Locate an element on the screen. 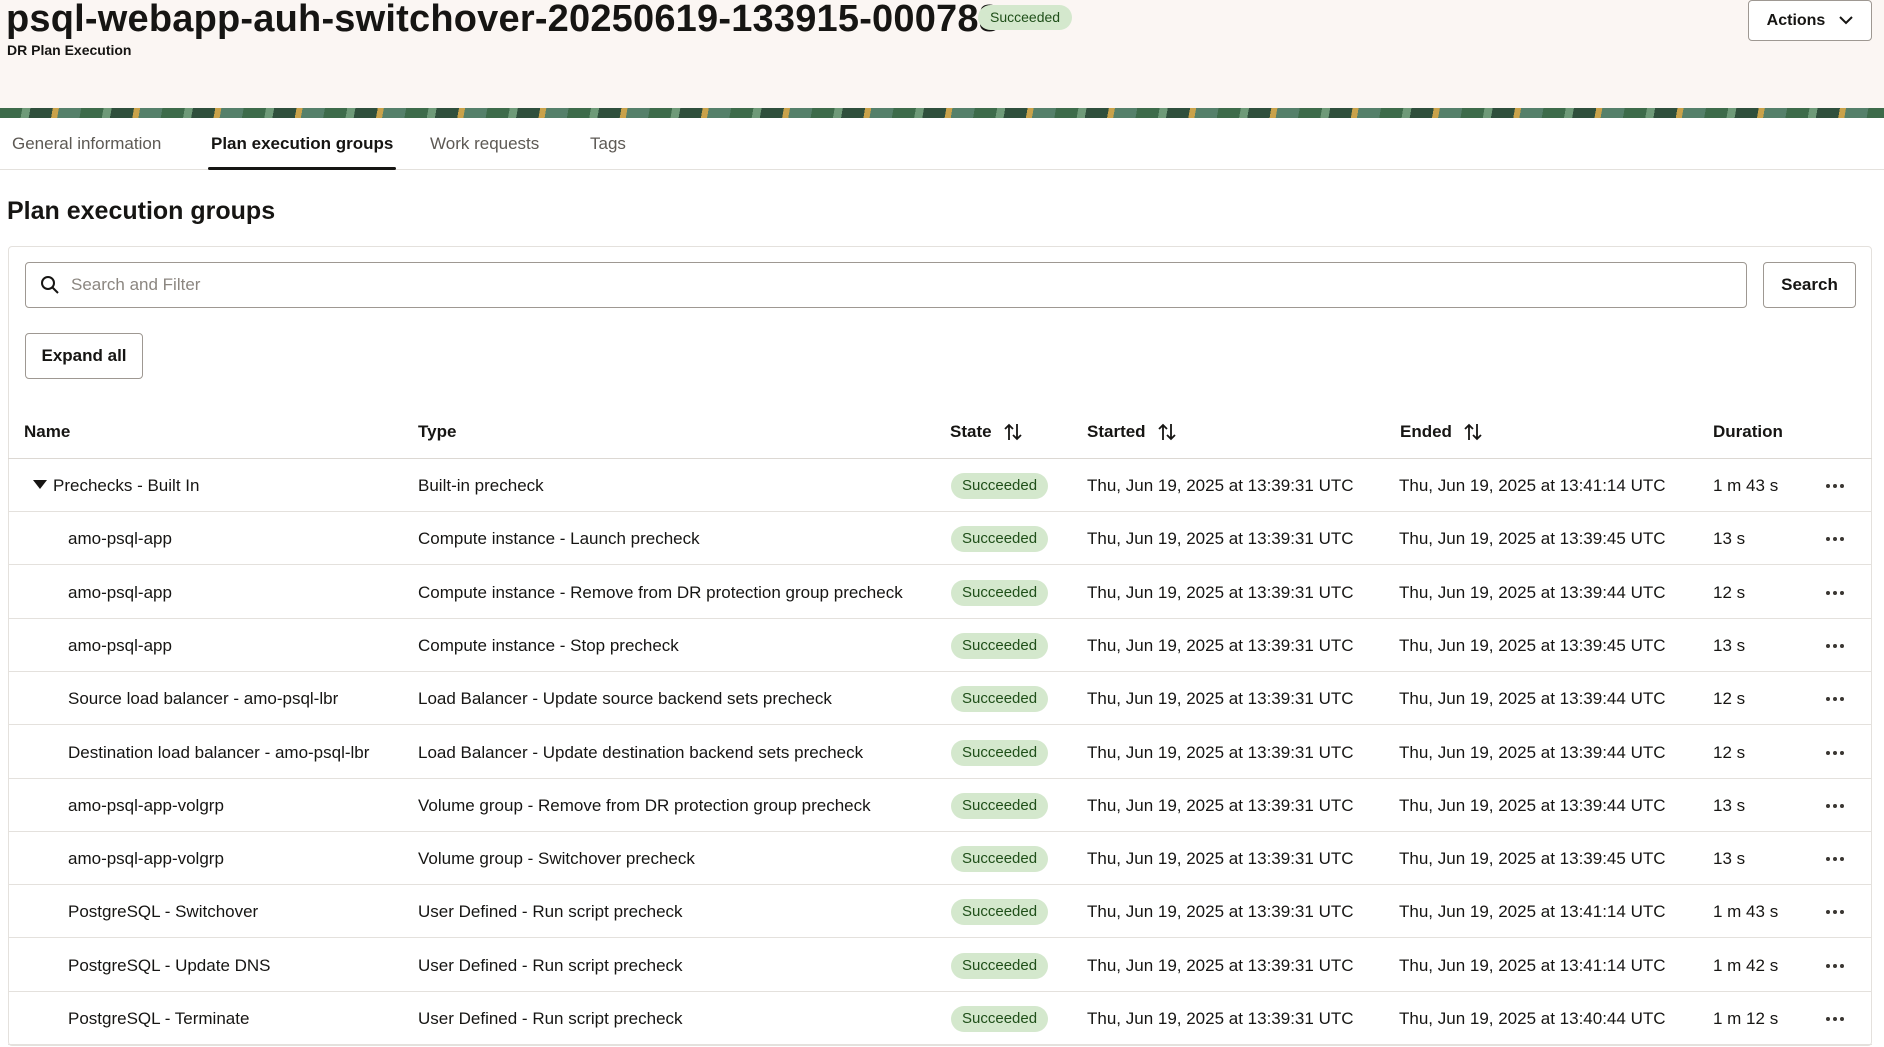 This screenshot has width=1884, height=1047. row-duration: 1 m 42 s is located at coordinates (1746, 965).